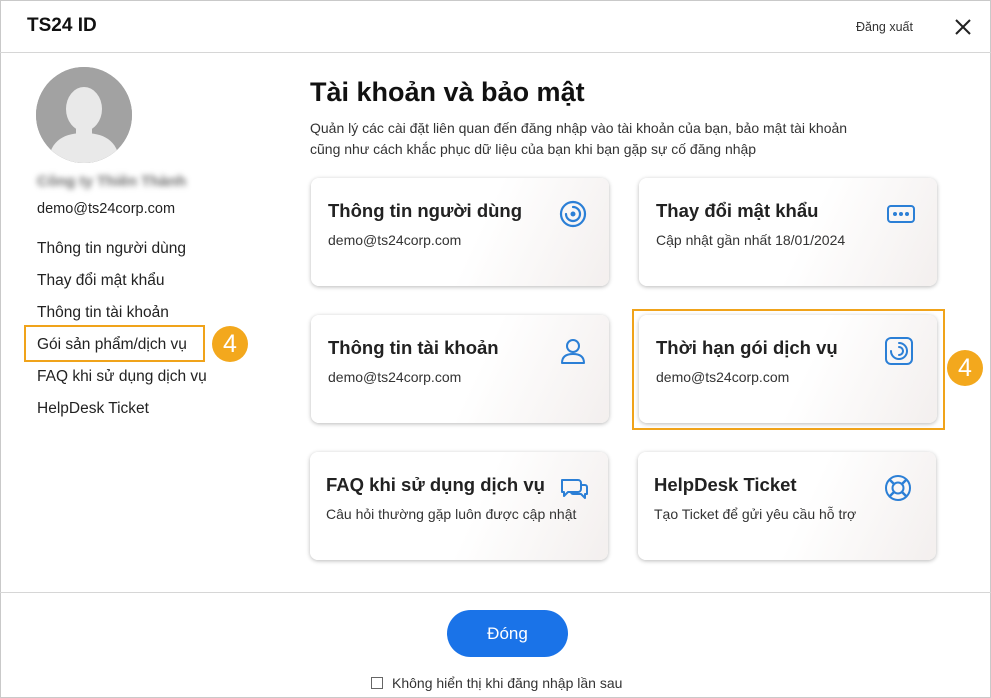  Describe the element at coordinates (495, 52) in the screenshot. I see `header-divider` at that location.